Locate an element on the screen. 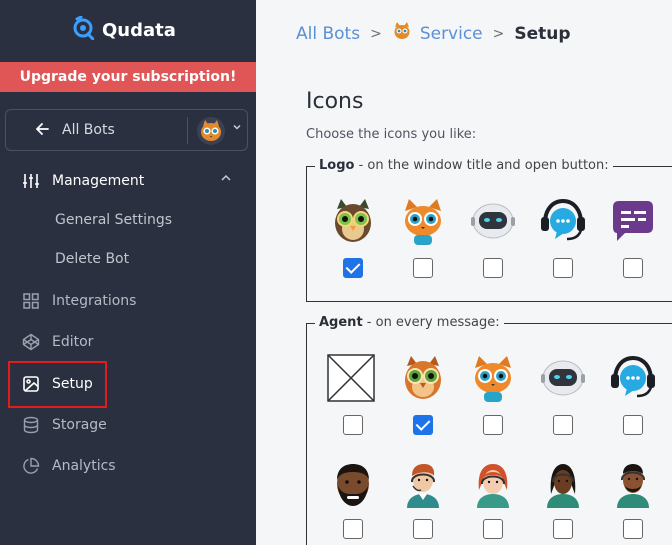  arrow-left-icon is located at coordinates (42, 131).